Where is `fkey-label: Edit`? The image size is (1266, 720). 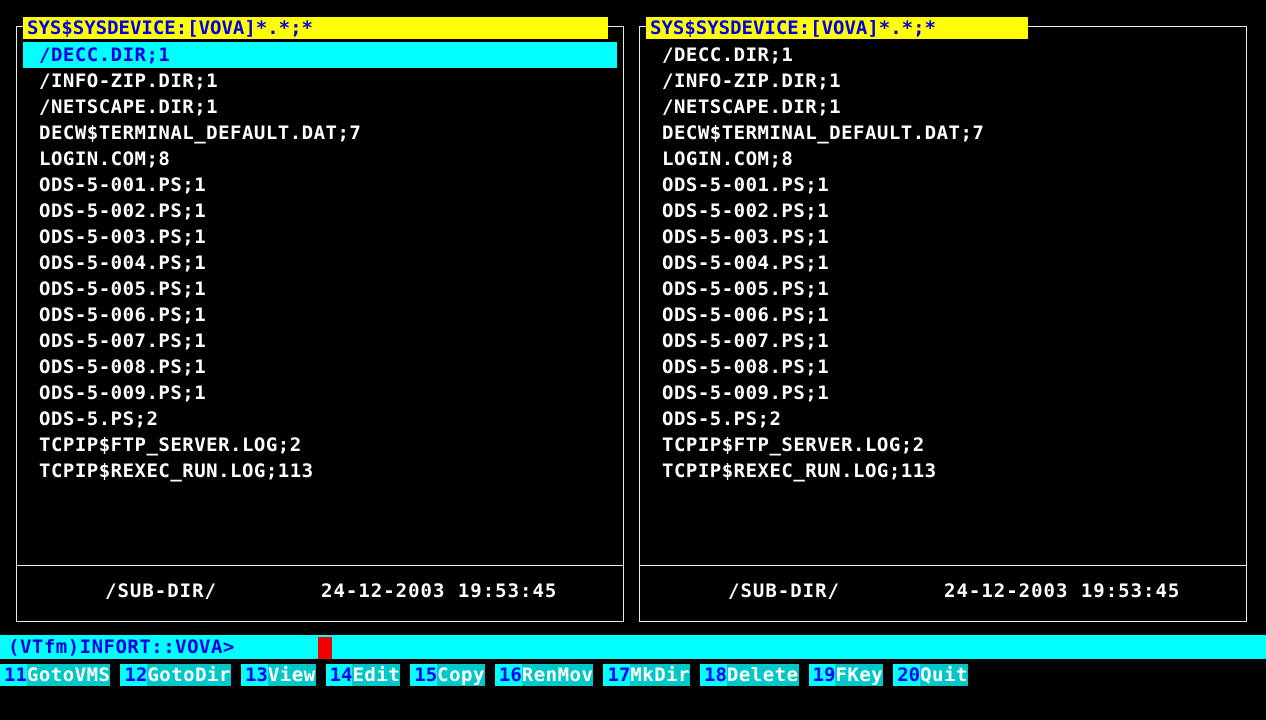 fkey-label: Edit is located at coordinates (376, 675).